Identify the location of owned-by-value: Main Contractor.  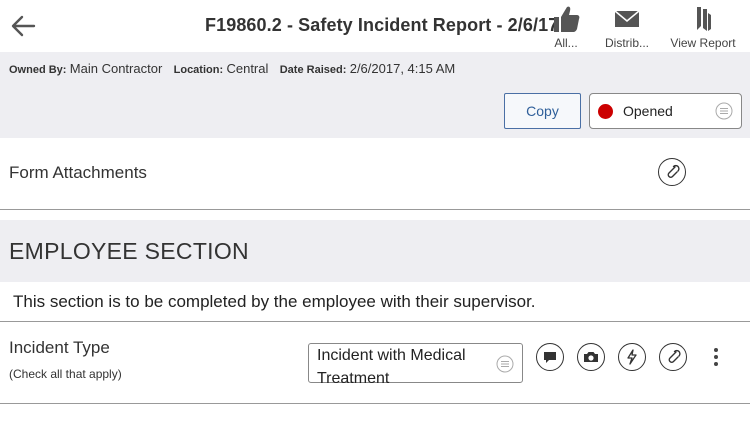
(116, 68).